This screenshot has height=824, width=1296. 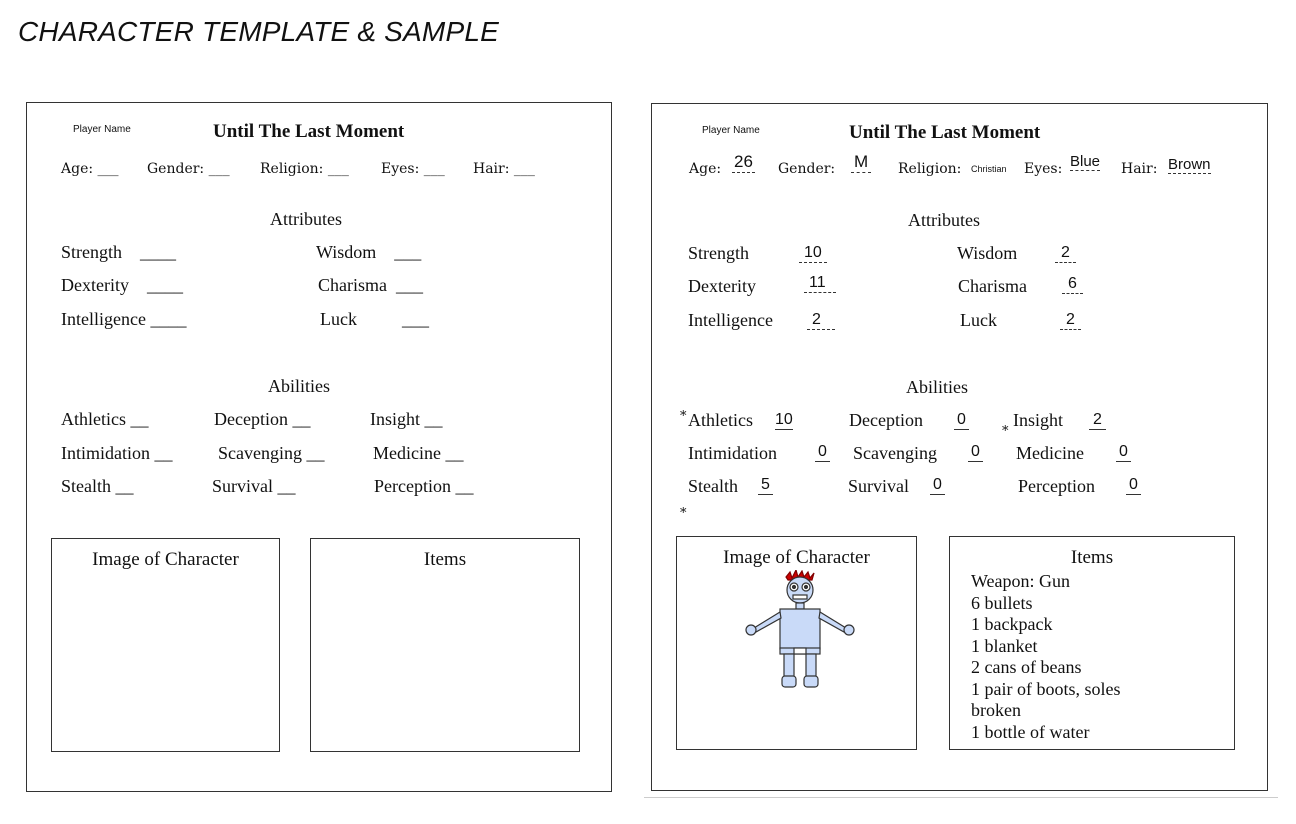 What do you see at coordinates (961, 420) in the screenshot?
I see `deception-value: 0` at bounding box center [961, 420].